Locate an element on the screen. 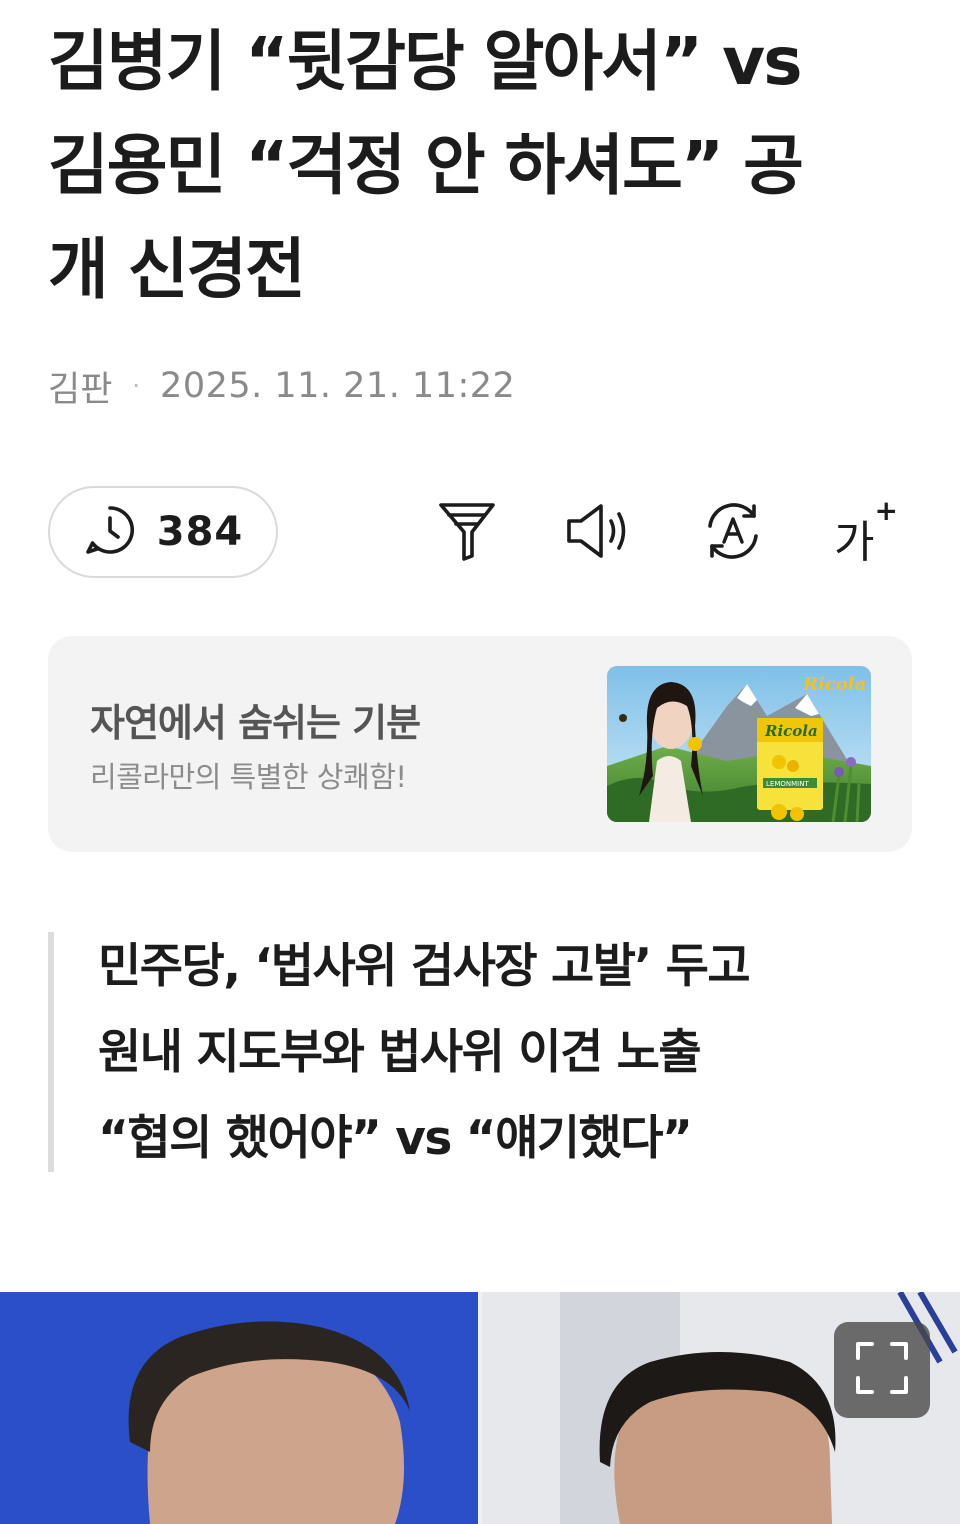 This screenshot has height=1524, width=960. filter-icon is located at coordinates (467, 533).